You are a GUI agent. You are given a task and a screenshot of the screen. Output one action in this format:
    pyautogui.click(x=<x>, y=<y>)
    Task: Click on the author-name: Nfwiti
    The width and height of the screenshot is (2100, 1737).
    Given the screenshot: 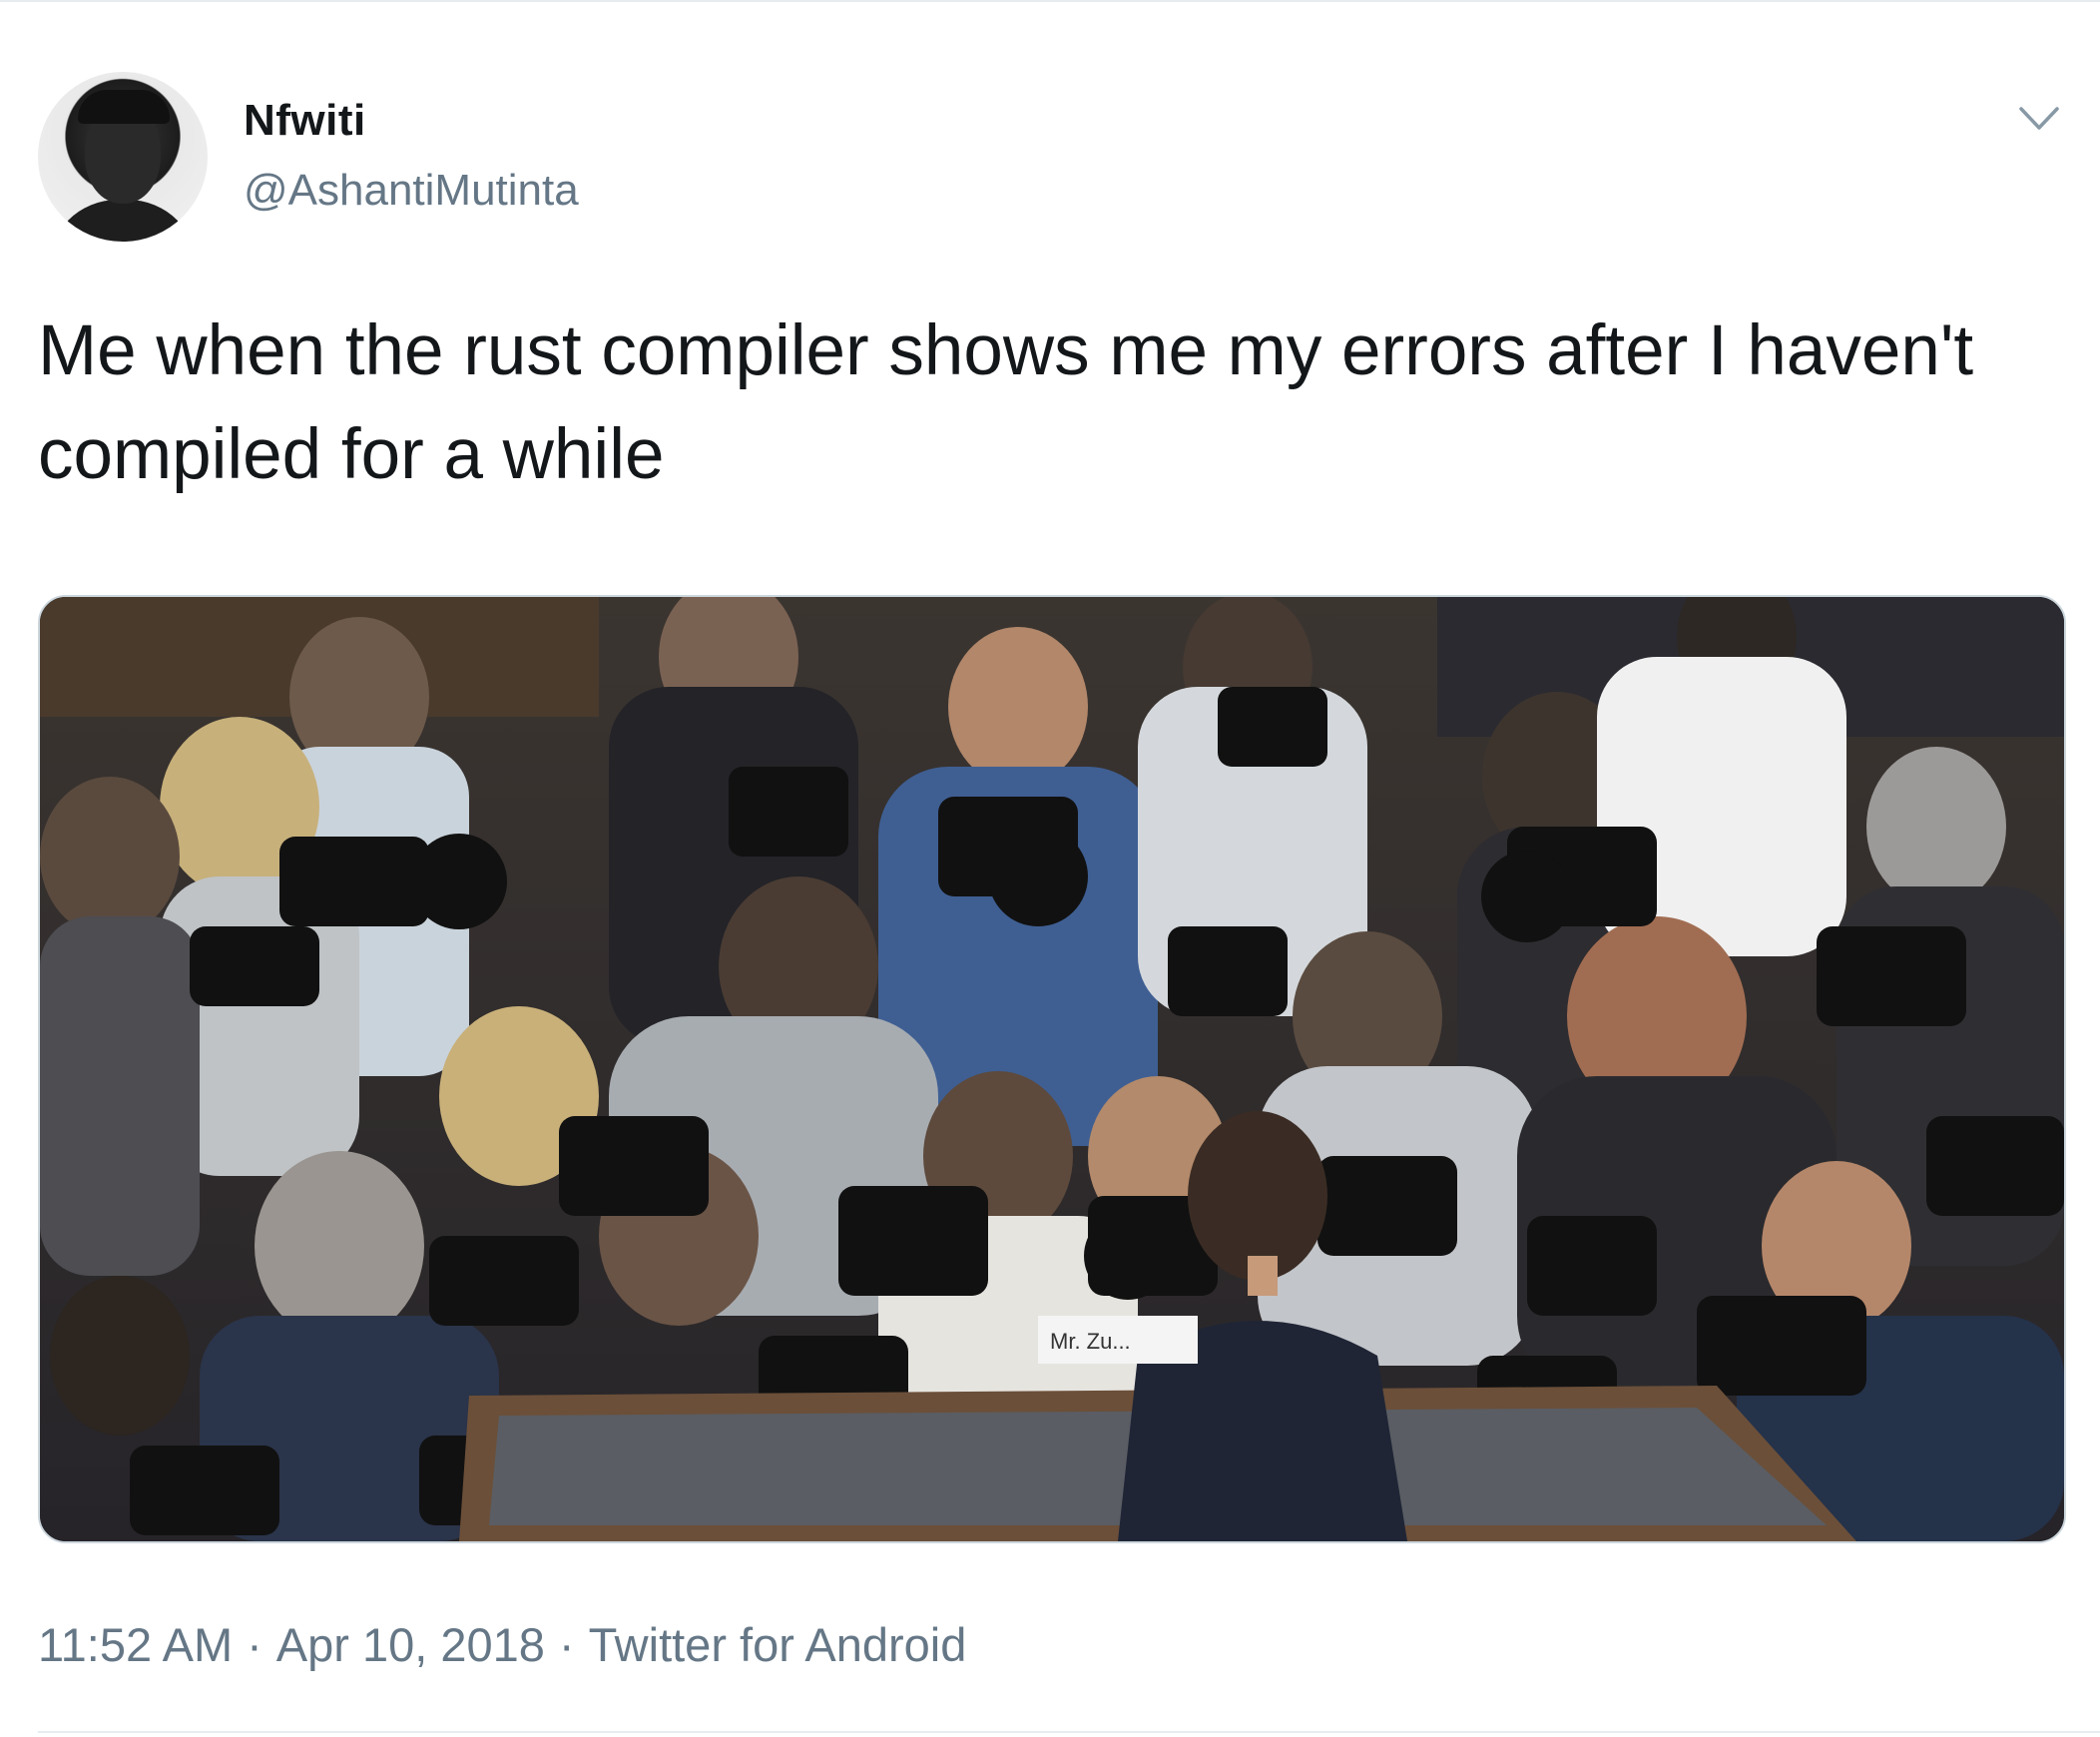 What is the action you would take?
    pyautogui.click(x=305, y=121)
    